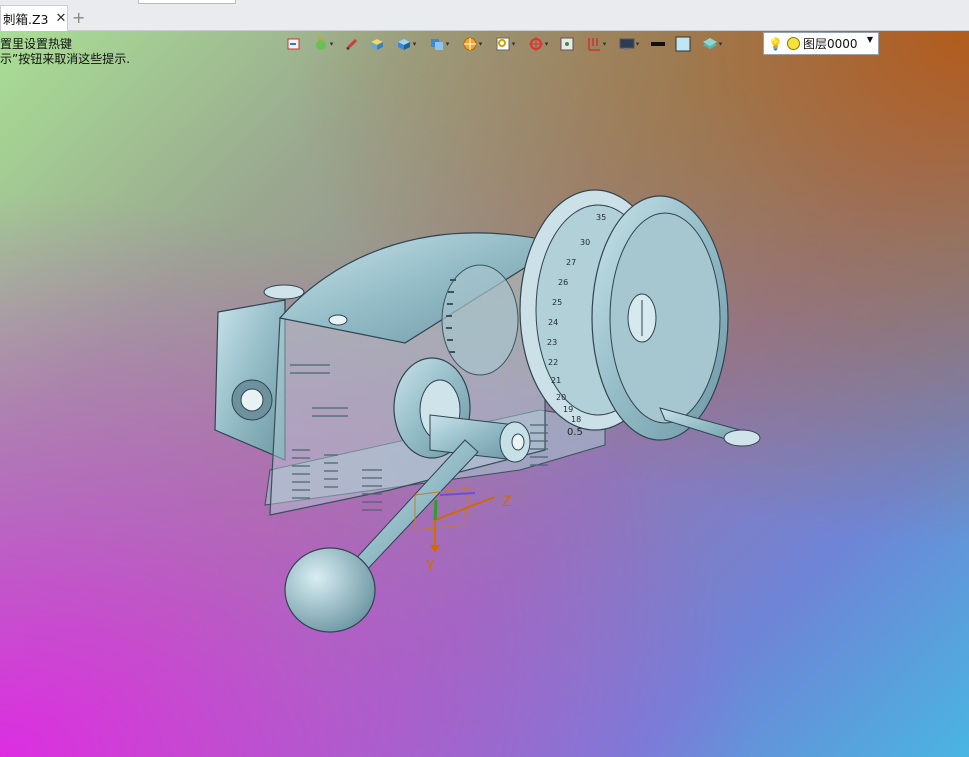 The image size is (969, 757). Describe the element at coordinates (65, 59) in the screenshot. I see `hint-line-2: 示”按钮来取消这些提示.` at that location.